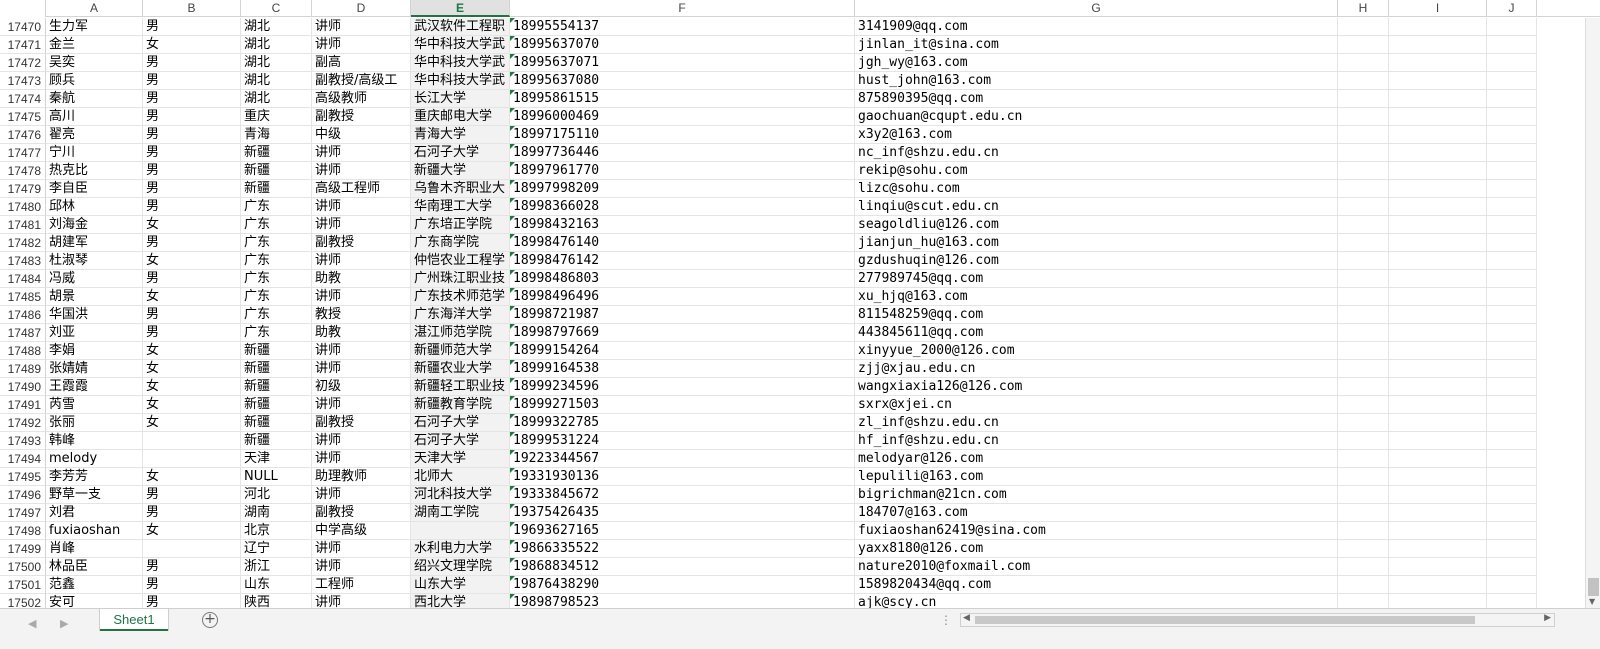 The image size is (1600, 649). I want to click on cell-f: 18995637071, so click(682, 63).